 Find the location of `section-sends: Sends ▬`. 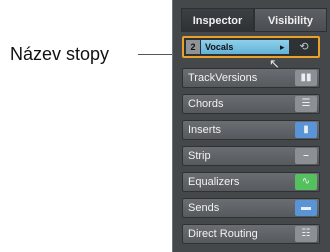

section-sends: Sends ▬ is located at coordinates (251, 208).